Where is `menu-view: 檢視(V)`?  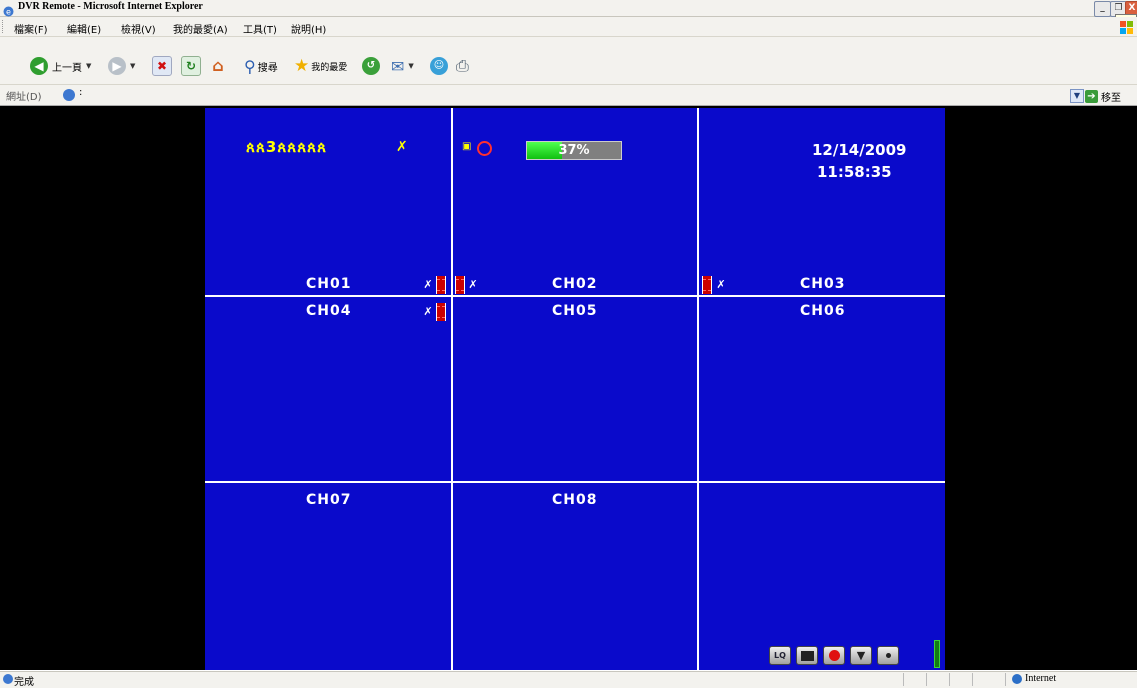 menu-view: 檢視(V) is located at coordinates (138, 28).